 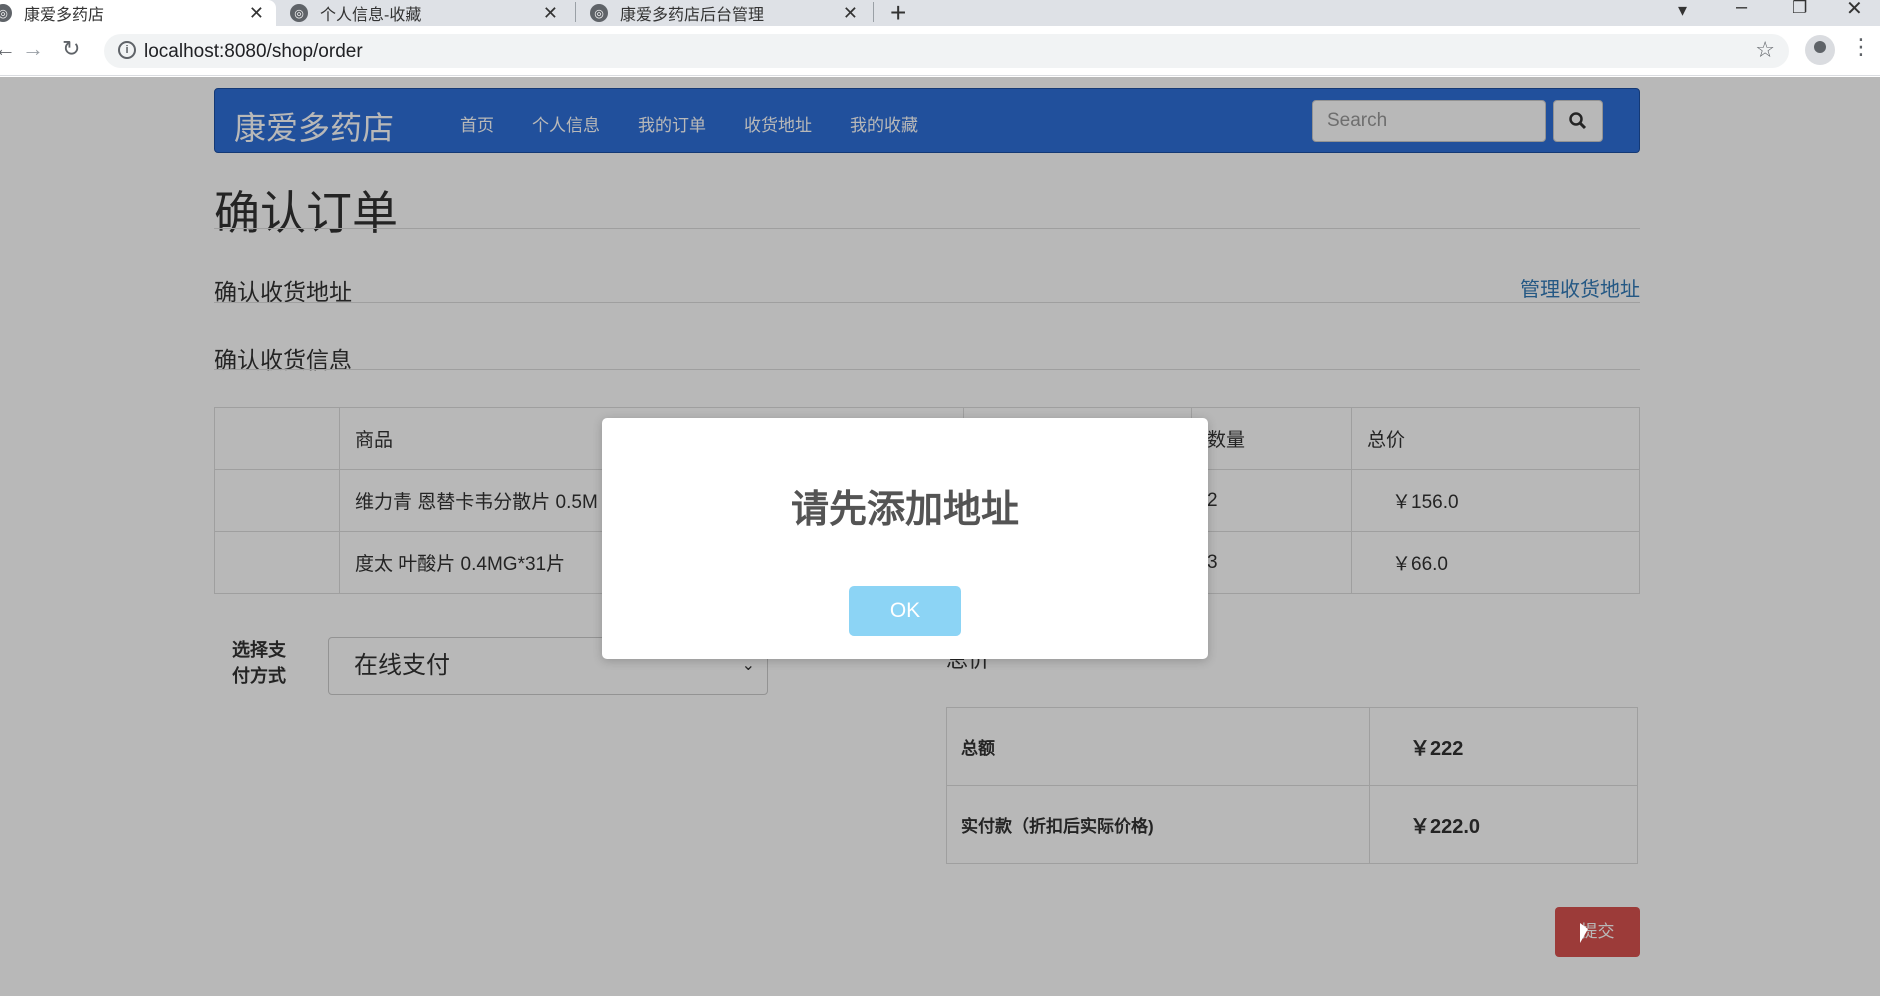 I want to click on ok-button: OK, so click(x=905, y=611).